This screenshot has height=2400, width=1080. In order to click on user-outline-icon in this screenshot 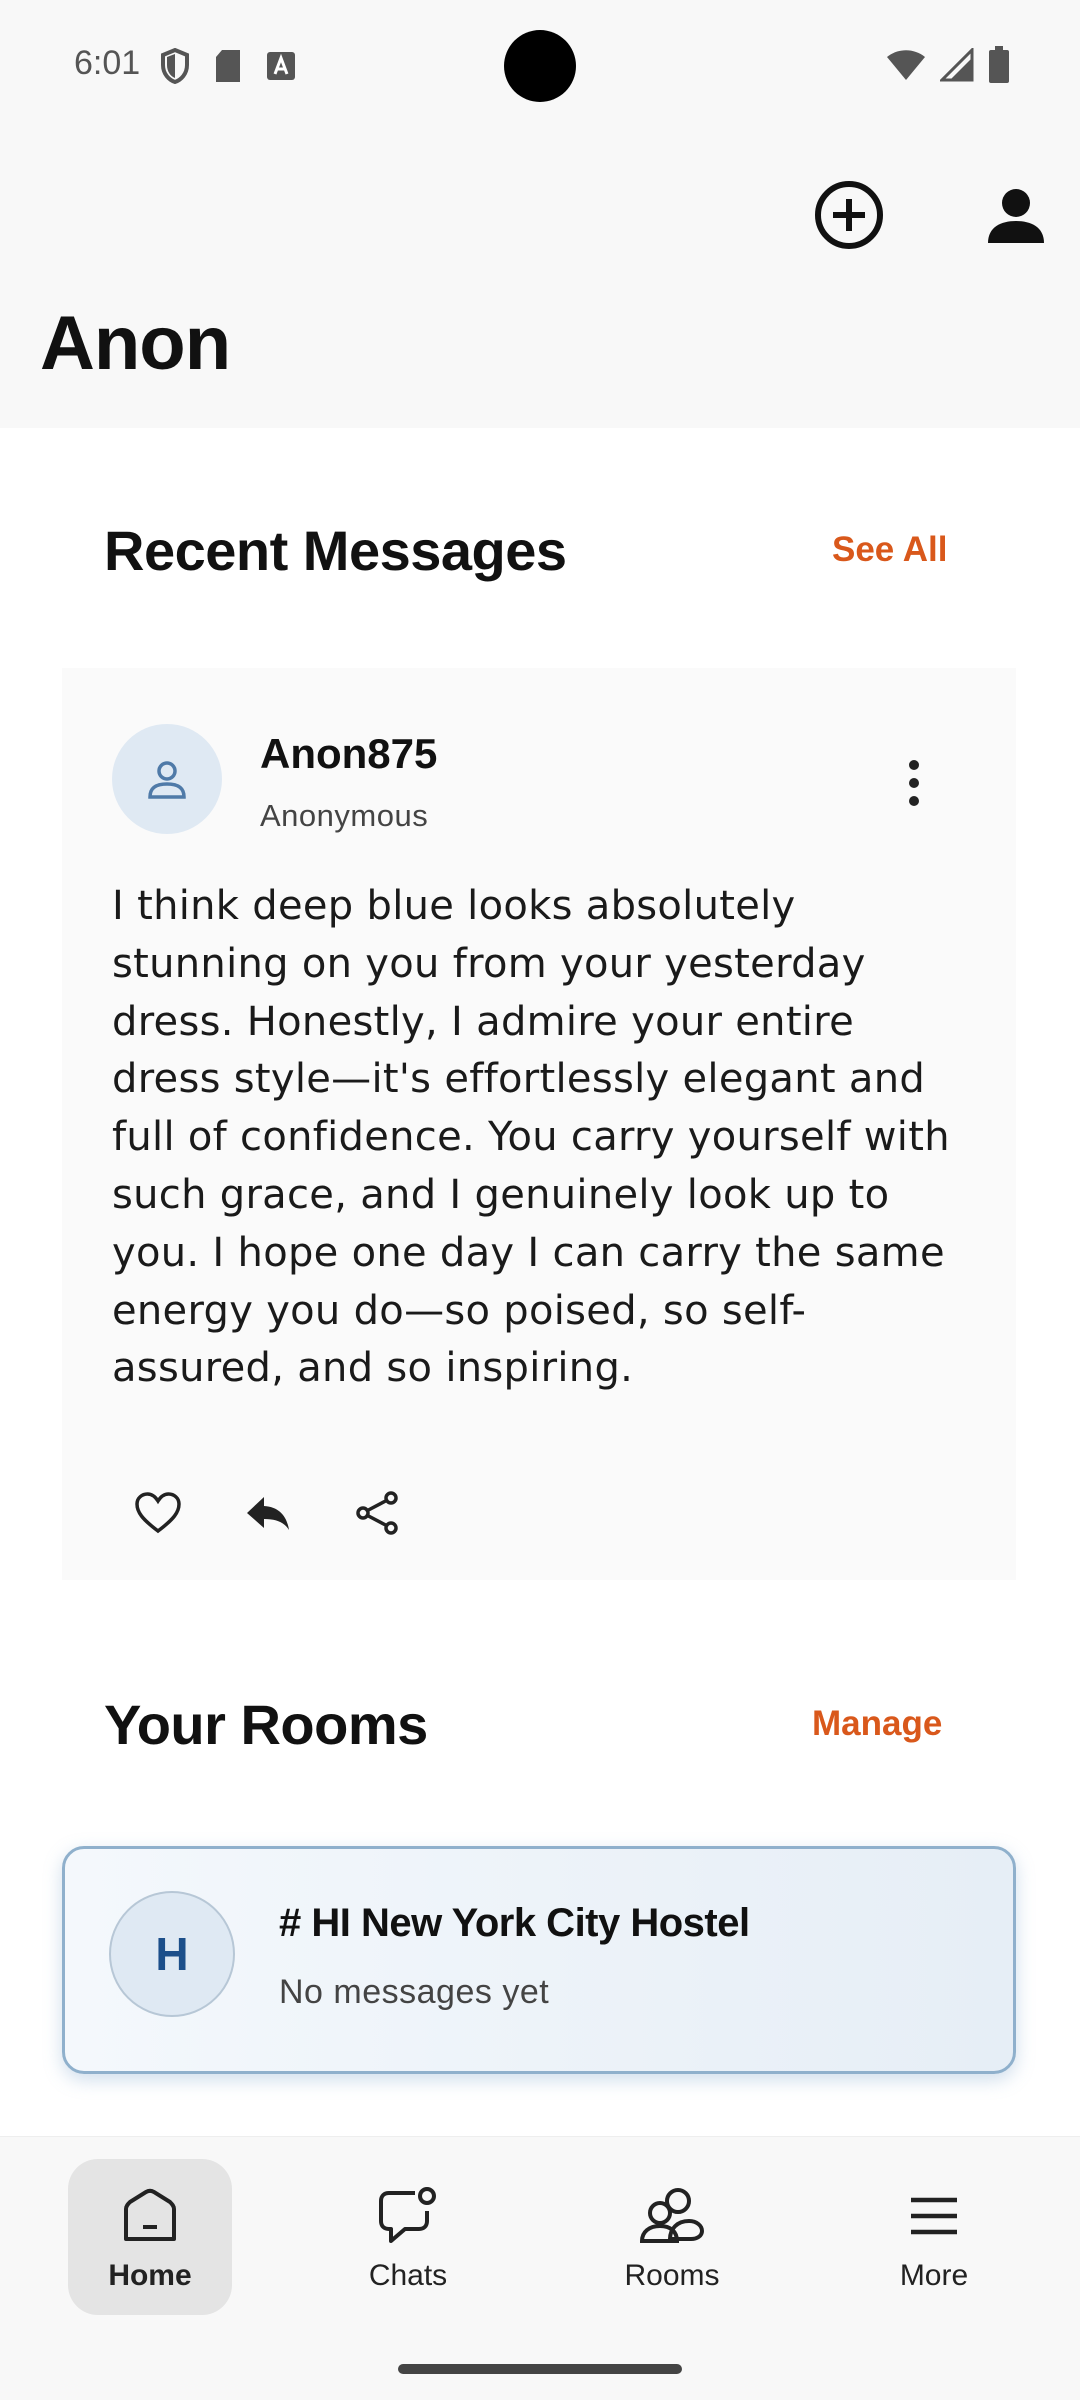, I will do `click(167, 780)`.